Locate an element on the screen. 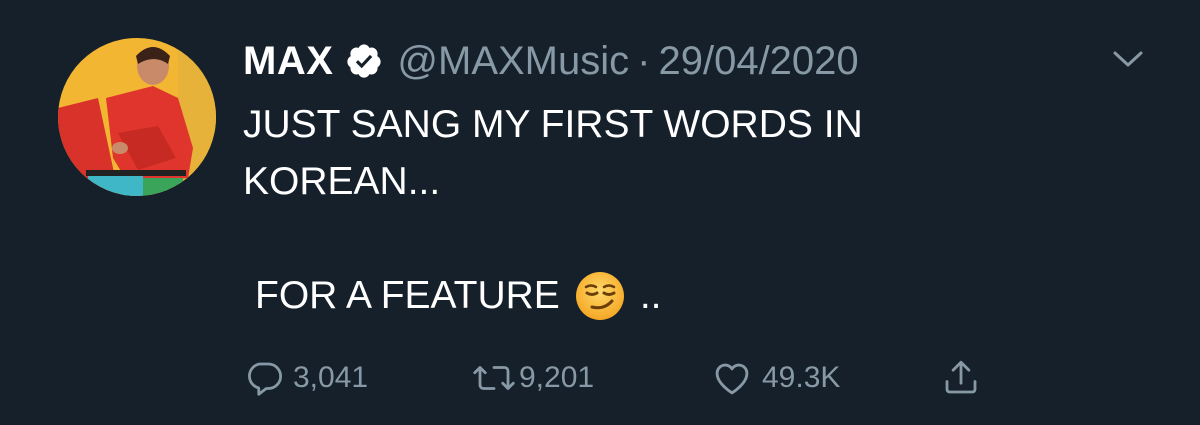  share-icon is located at coordinates (961, 378).